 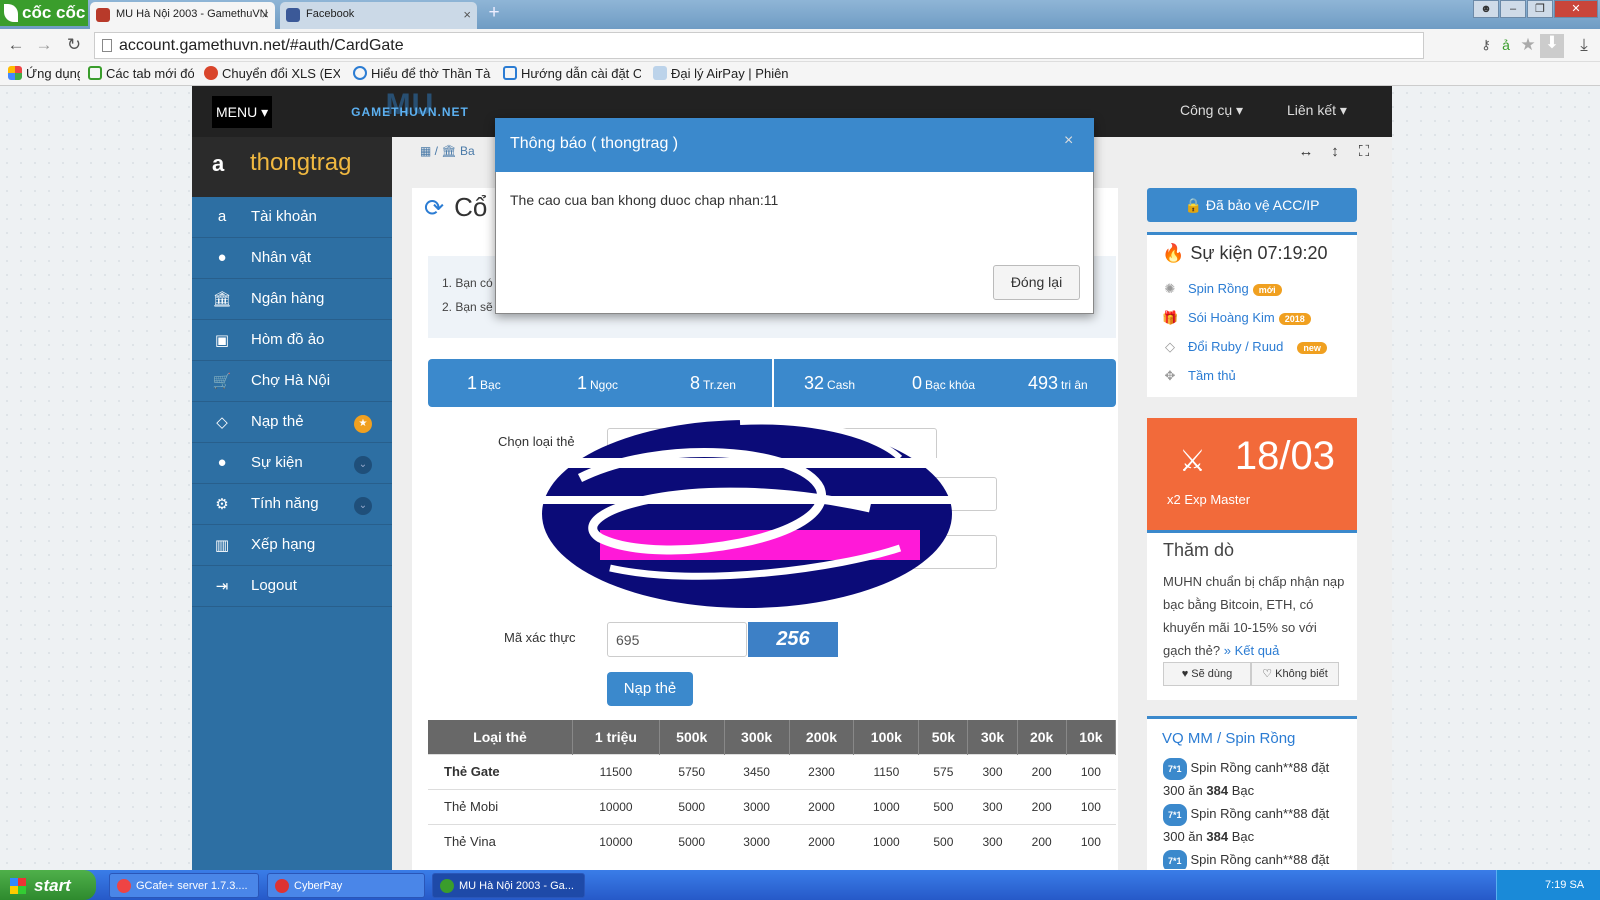 I want to click on sidebar-item-bank: 🏛 Ngân hàng, so click(x=292, y=299).